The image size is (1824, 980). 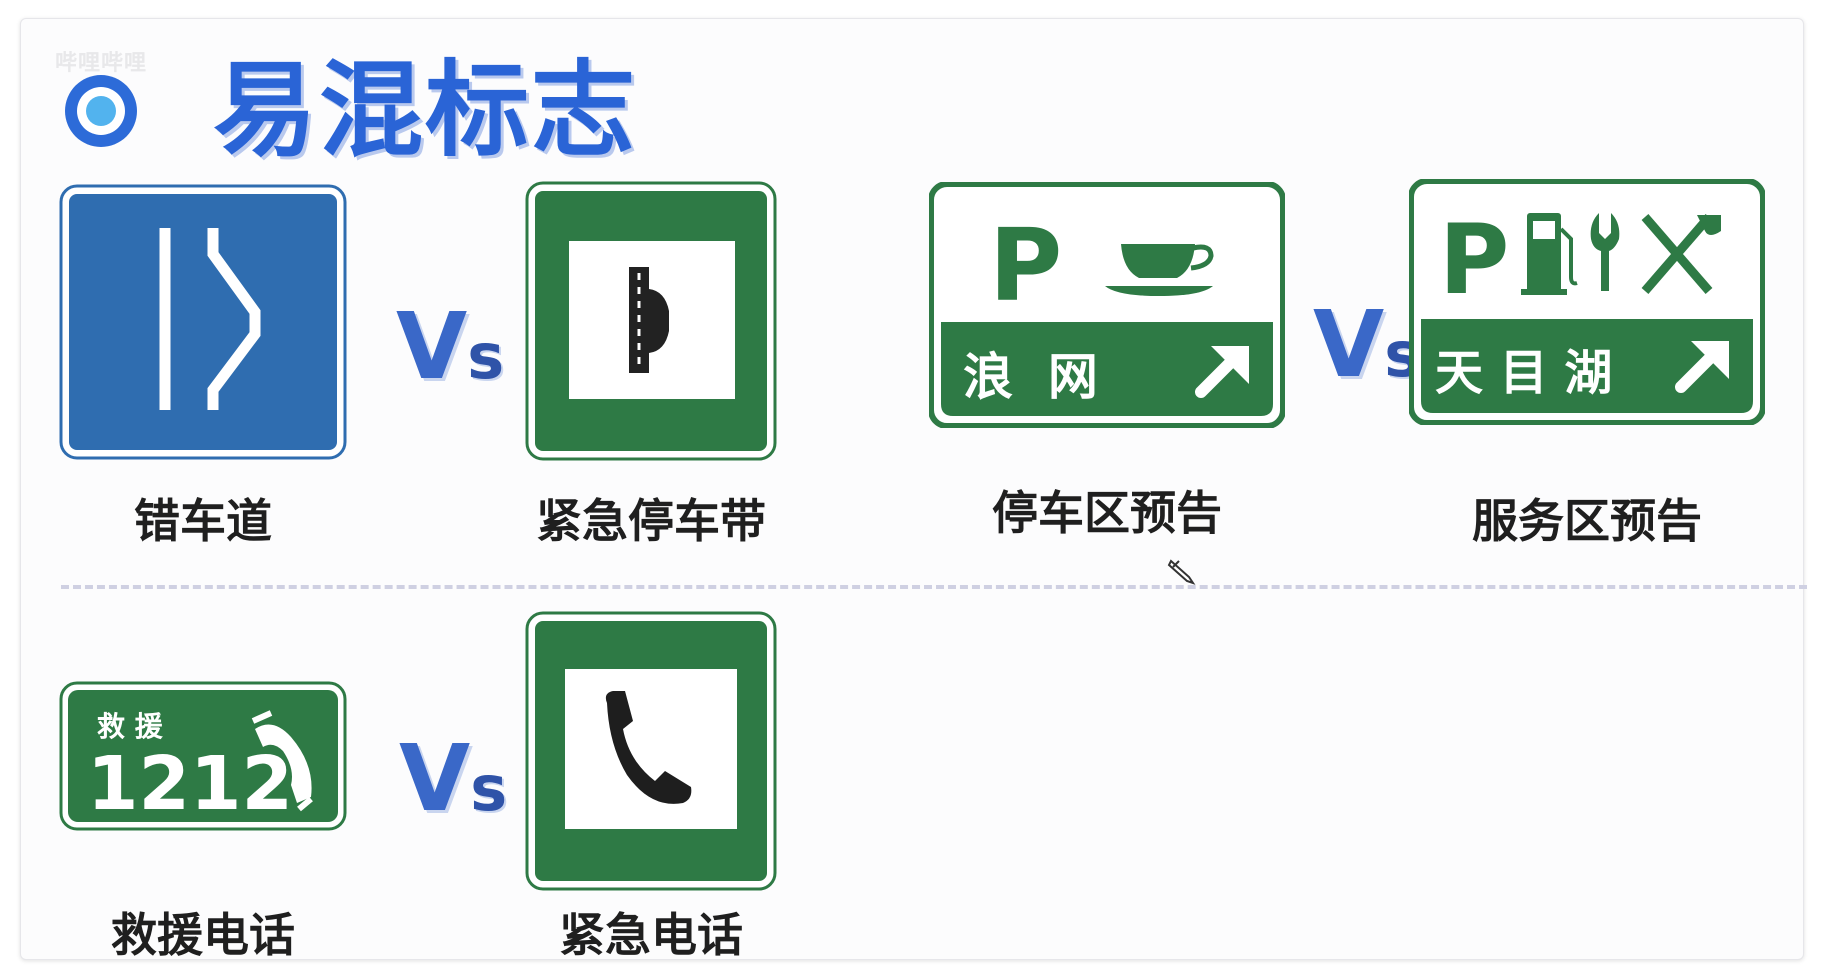 I want to click on service-area-advance-sign: P 天 目 湖, so click(x=1587, y=302).